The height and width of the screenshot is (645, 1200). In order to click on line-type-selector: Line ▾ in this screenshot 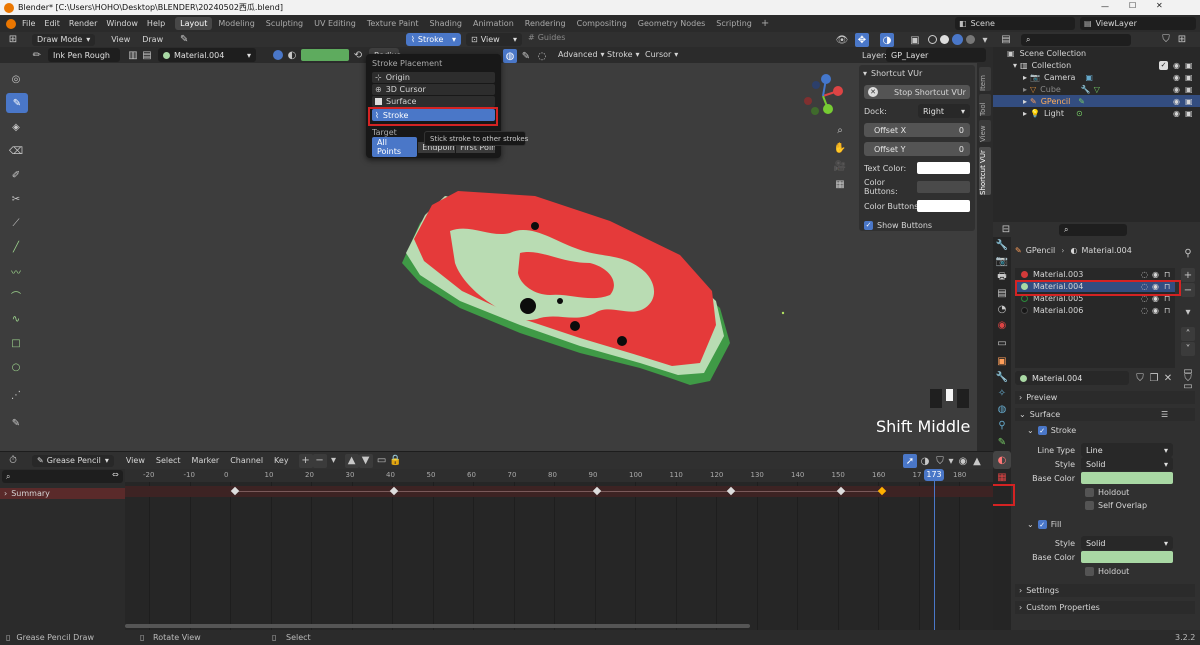, I will do `click(1127, 450)`.